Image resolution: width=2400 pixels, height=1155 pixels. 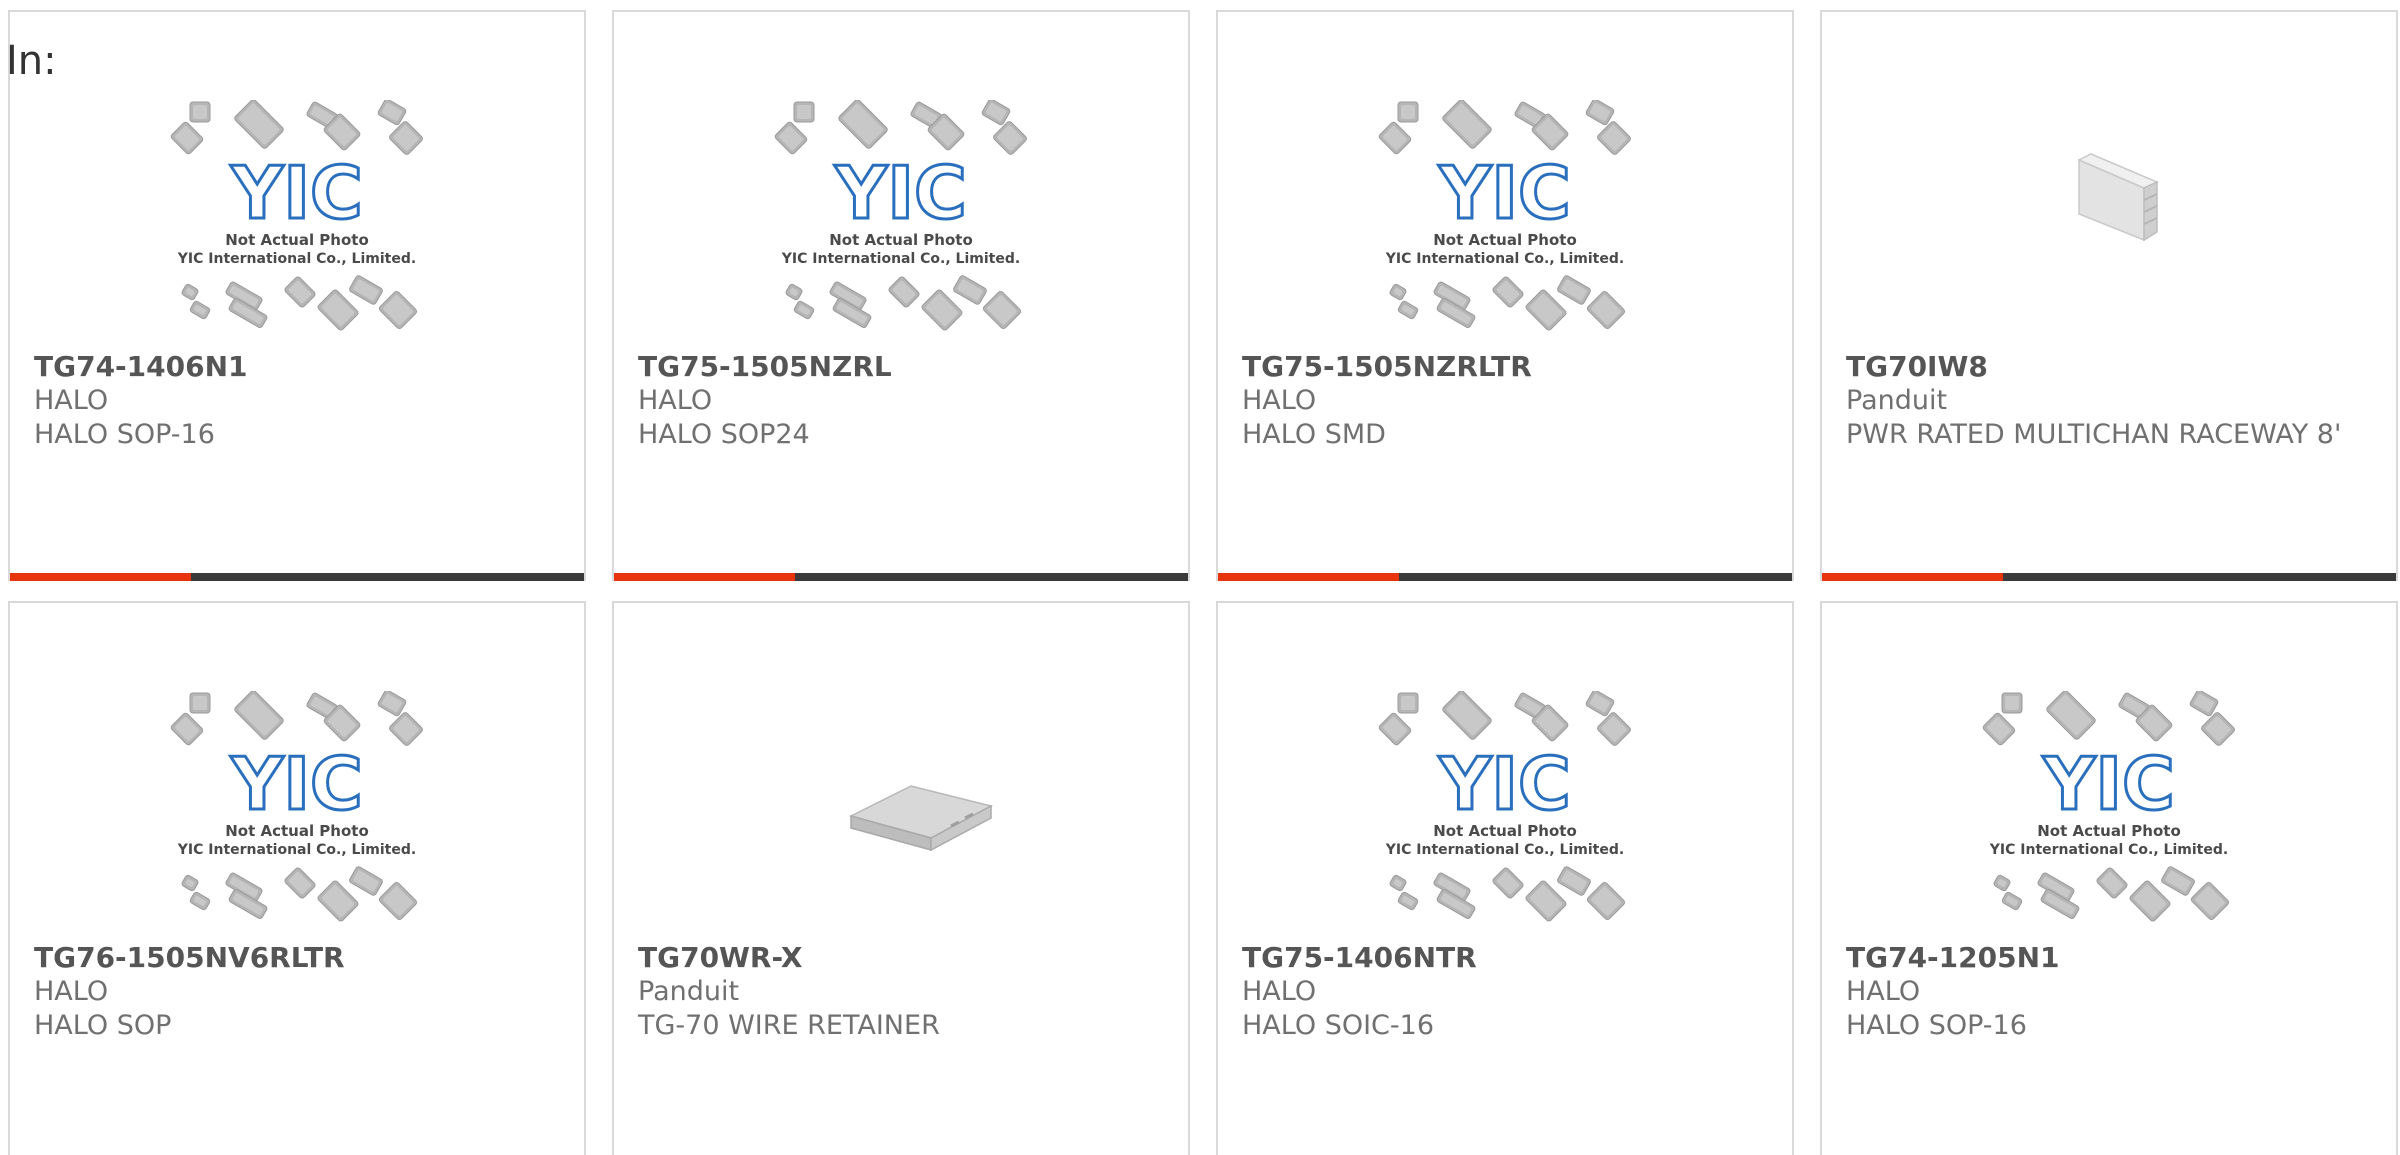 I want to click on description: HALO SOP24, so click(x=724, y=434).